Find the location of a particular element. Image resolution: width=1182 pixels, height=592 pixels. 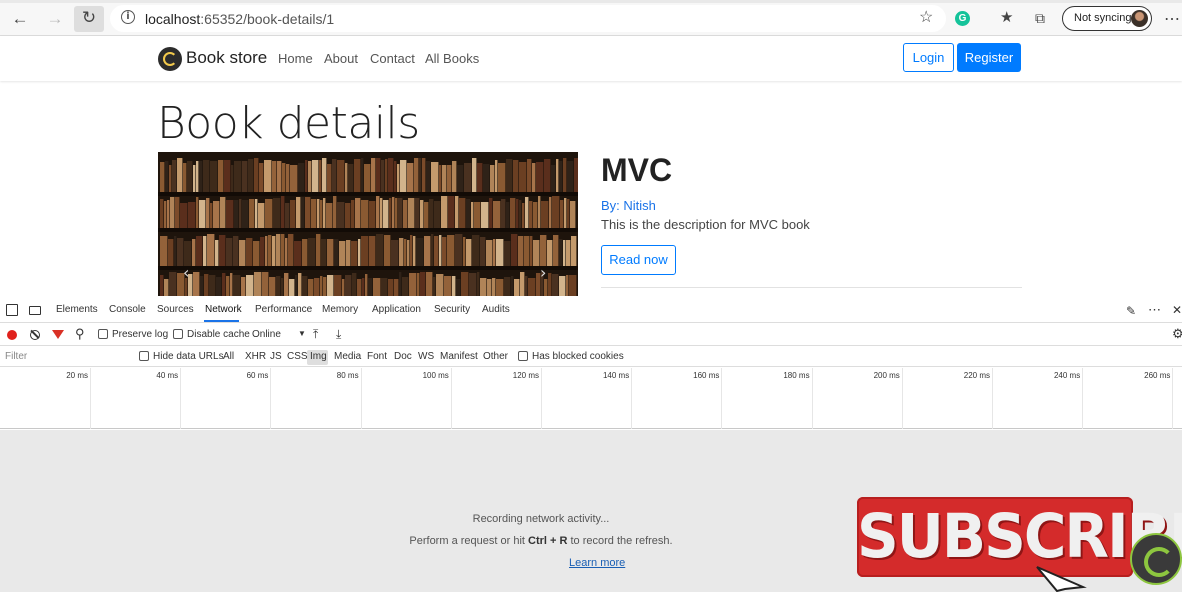

type-css: CSS is located at coordinates (297, 356).